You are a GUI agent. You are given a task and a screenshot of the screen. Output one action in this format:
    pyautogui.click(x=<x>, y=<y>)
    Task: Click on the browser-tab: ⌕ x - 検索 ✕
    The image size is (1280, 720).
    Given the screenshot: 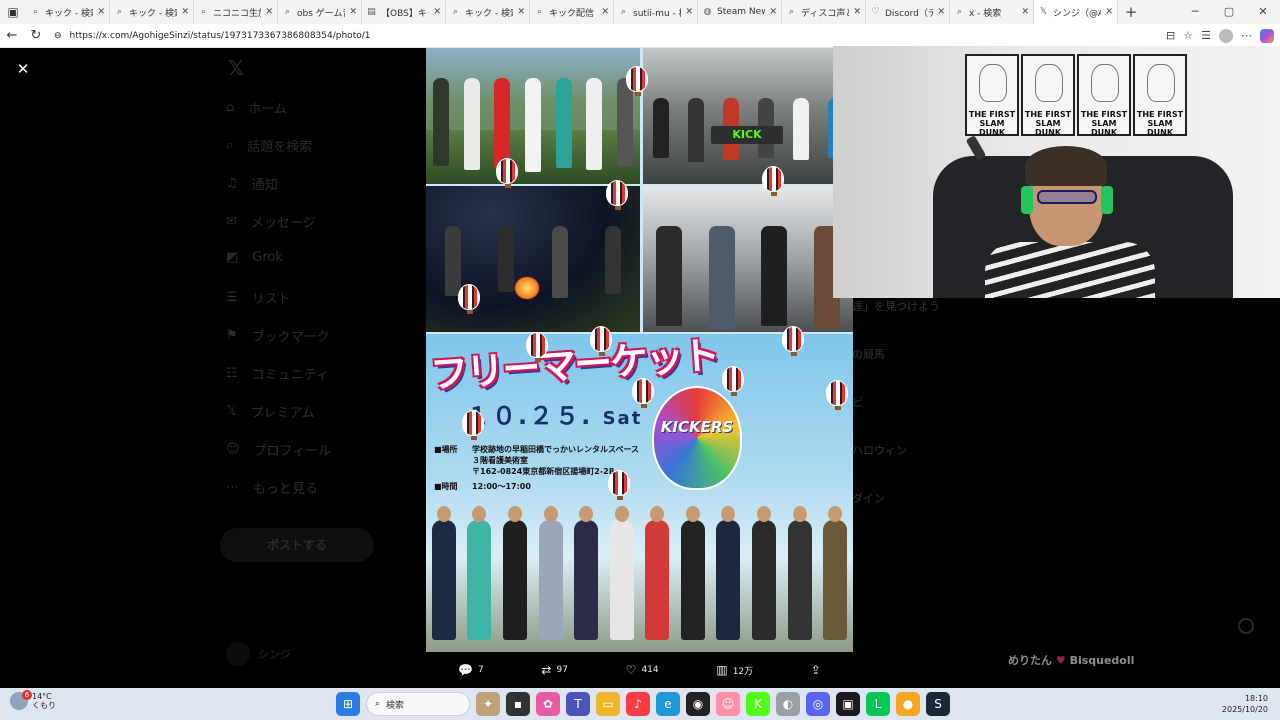 What is the action you would take?
    pyautogui.click(x=992, y=12)
    